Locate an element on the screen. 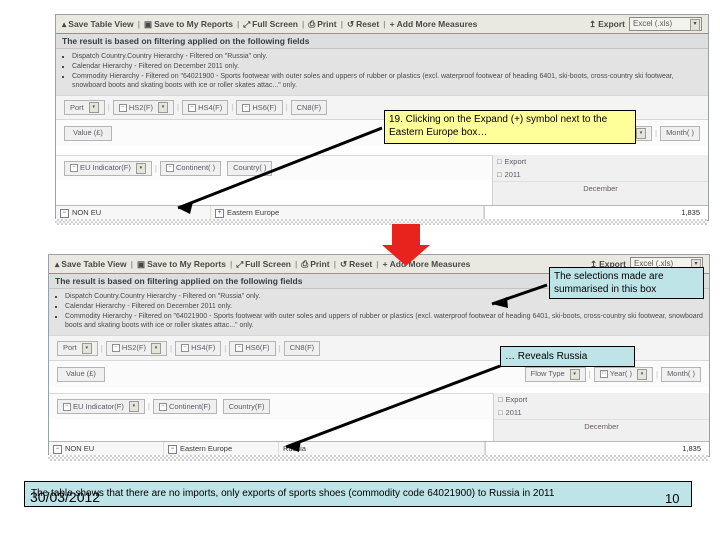 This screenshot has width=720, height=540. save-table-view-button-bottom: ▴ Save Table View is located at coordinates (91, 264).